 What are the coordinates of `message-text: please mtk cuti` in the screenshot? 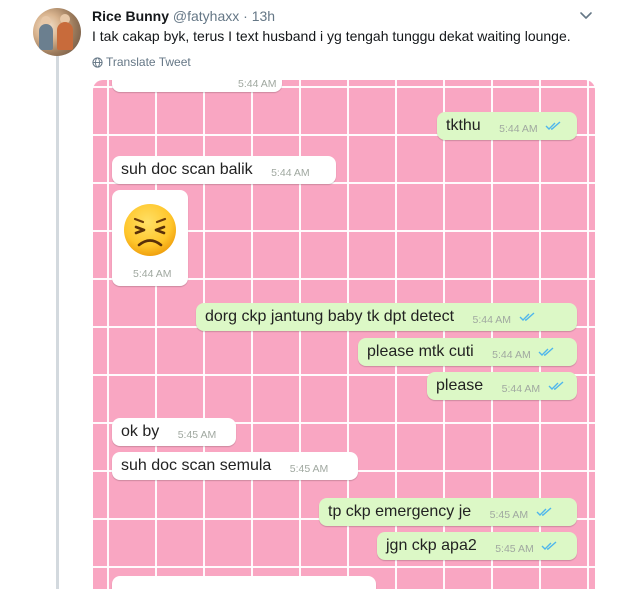 It's located at (420, 351).